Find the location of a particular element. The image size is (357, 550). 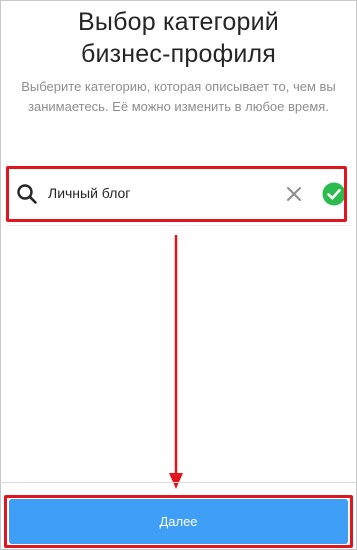

search-highlight-frame is located at coordinates (176, 194).